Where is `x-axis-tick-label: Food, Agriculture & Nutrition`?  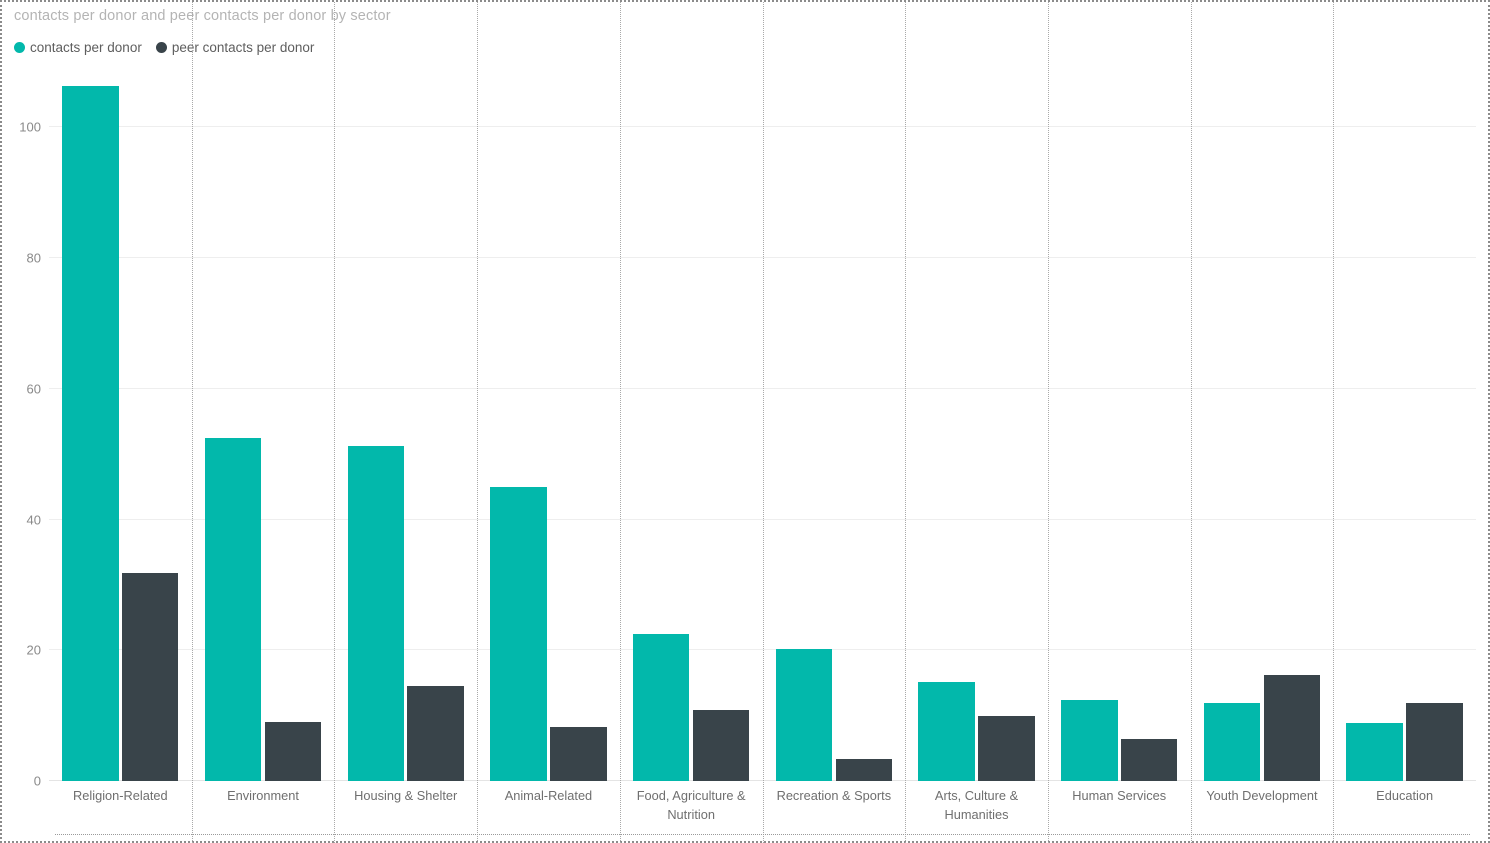
x-axis-tick-label: Food, Agriculture & Nutrition is located at coordinates (691, 805).